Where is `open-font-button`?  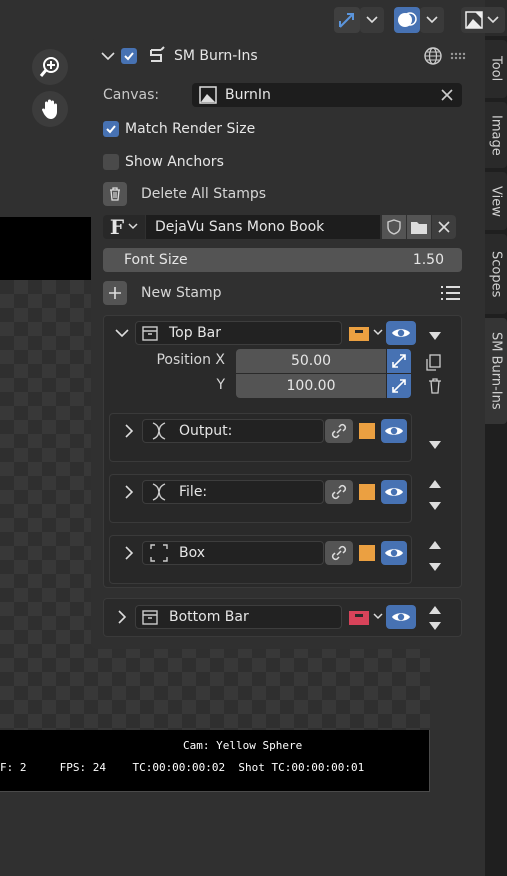 open-font-button is located at coordinates (419, 227).